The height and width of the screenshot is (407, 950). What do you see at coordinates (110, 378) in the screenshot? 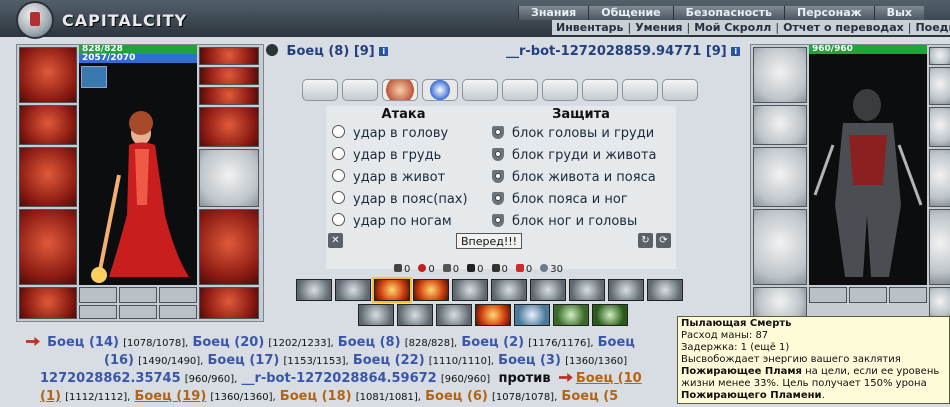
I see `fighter-link: 1272028862.35745` at bounding box center [110, 378].